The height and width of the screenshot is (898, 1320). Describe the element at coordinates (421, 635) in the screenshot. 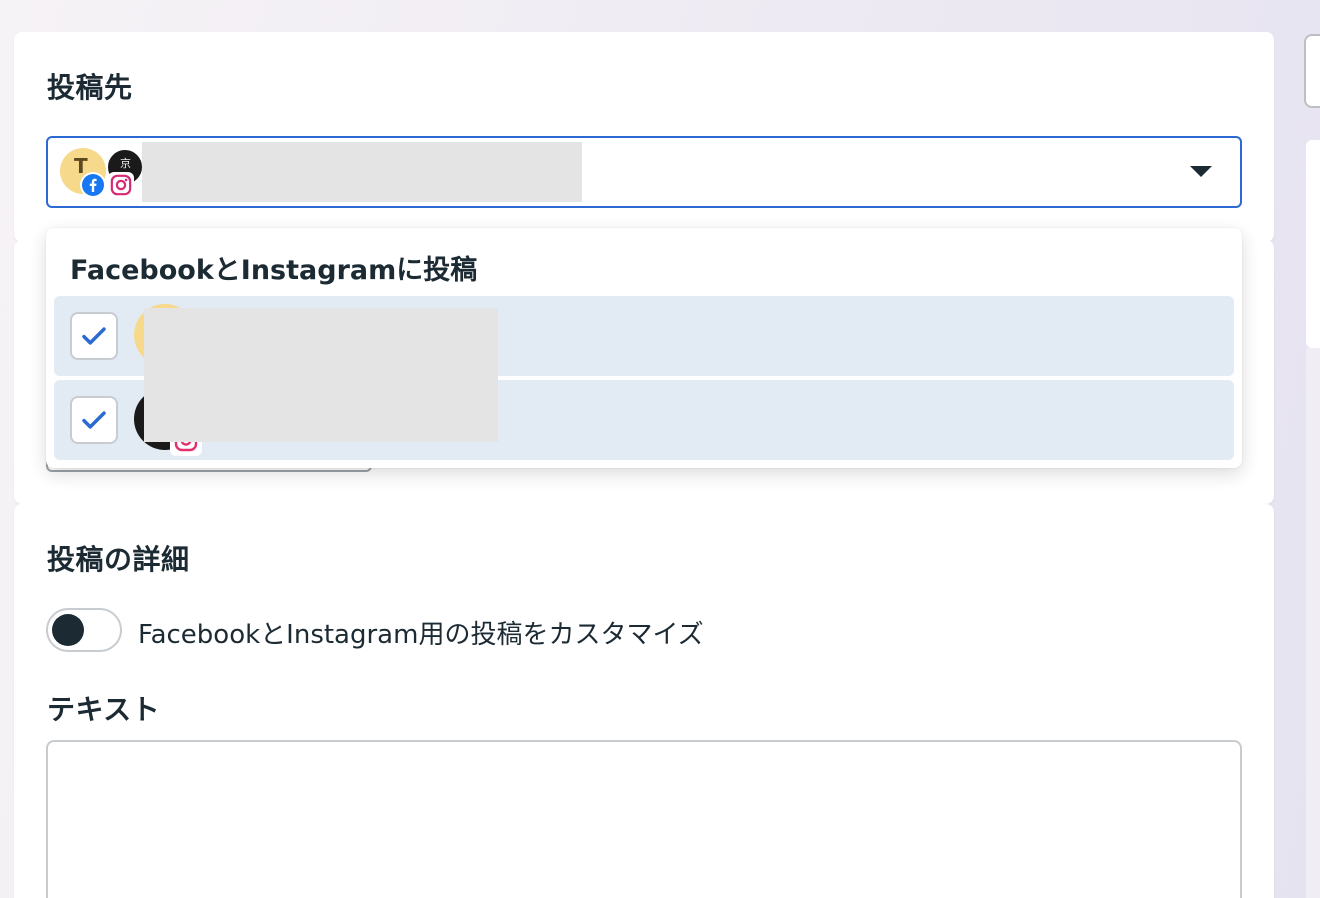

I see `customize-toggle-label: FacebookとInstagram用の投稿をカスタマイズ` at that location.